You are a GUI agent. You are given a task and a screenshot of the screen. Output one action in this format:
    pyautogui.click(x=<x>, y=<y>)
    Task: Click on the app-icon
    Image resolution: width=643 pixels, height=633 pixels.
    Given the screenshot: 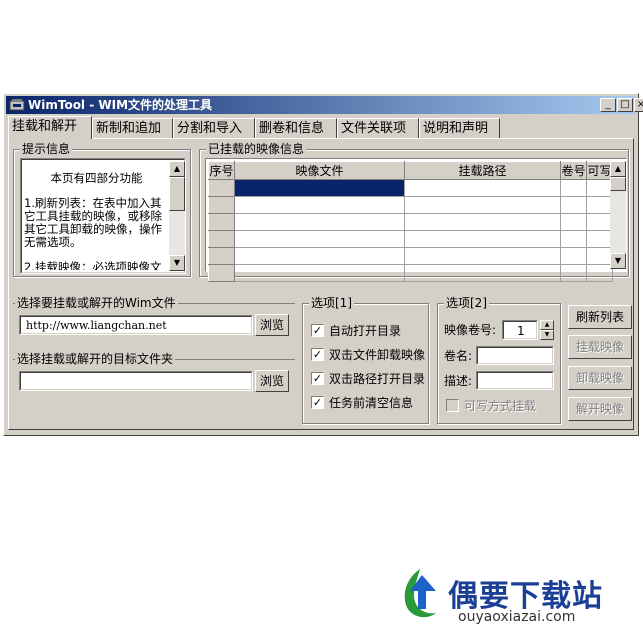 What is the action you would take?
    pyautogui.click(x=17, y=105)
    